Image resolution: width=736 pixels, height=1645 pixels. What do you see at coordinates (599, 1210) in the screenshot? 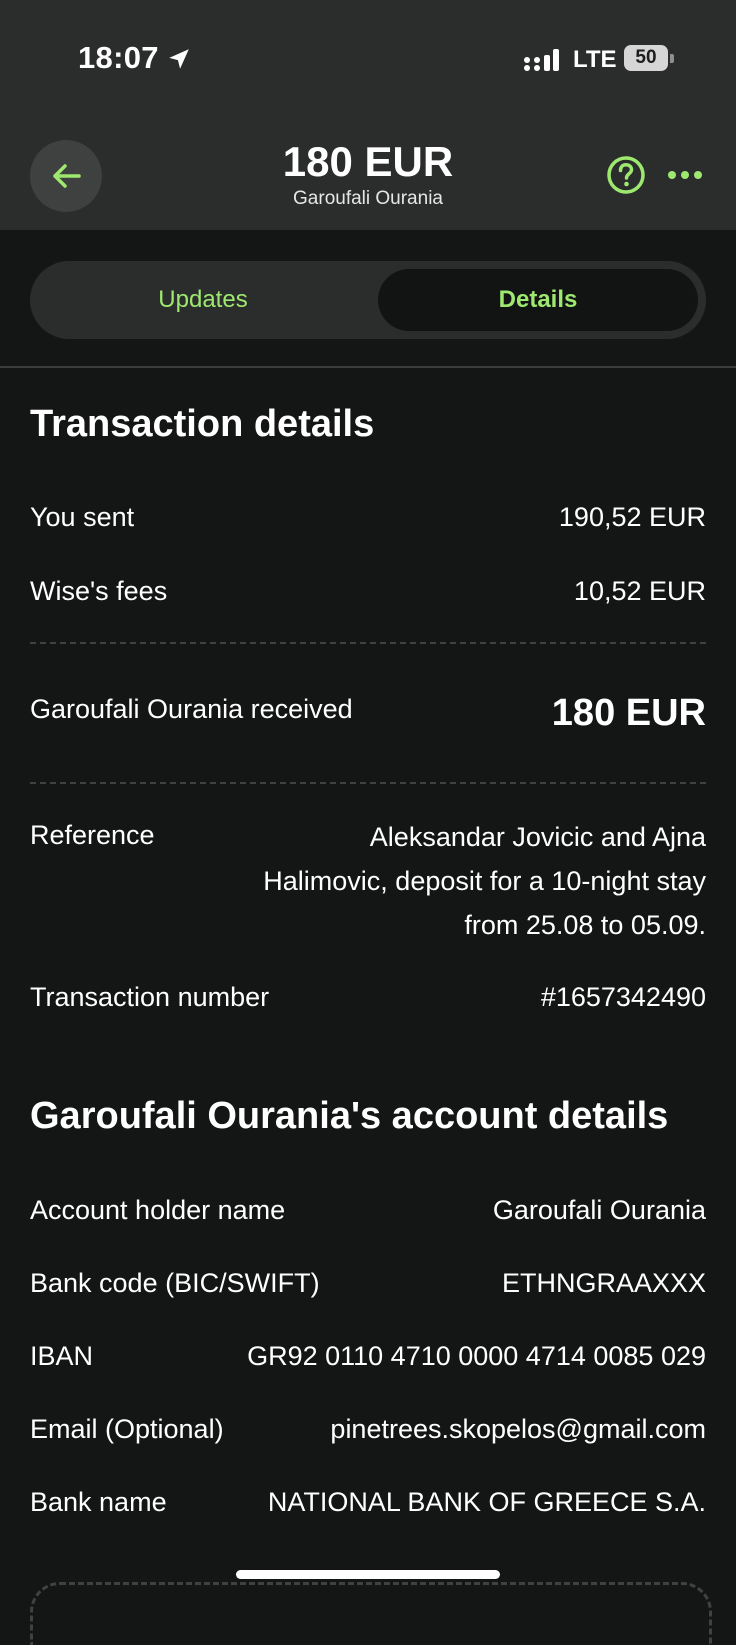
I see `account-holder-value: Garoufali Ourania` at bounding box center [599, 1210].